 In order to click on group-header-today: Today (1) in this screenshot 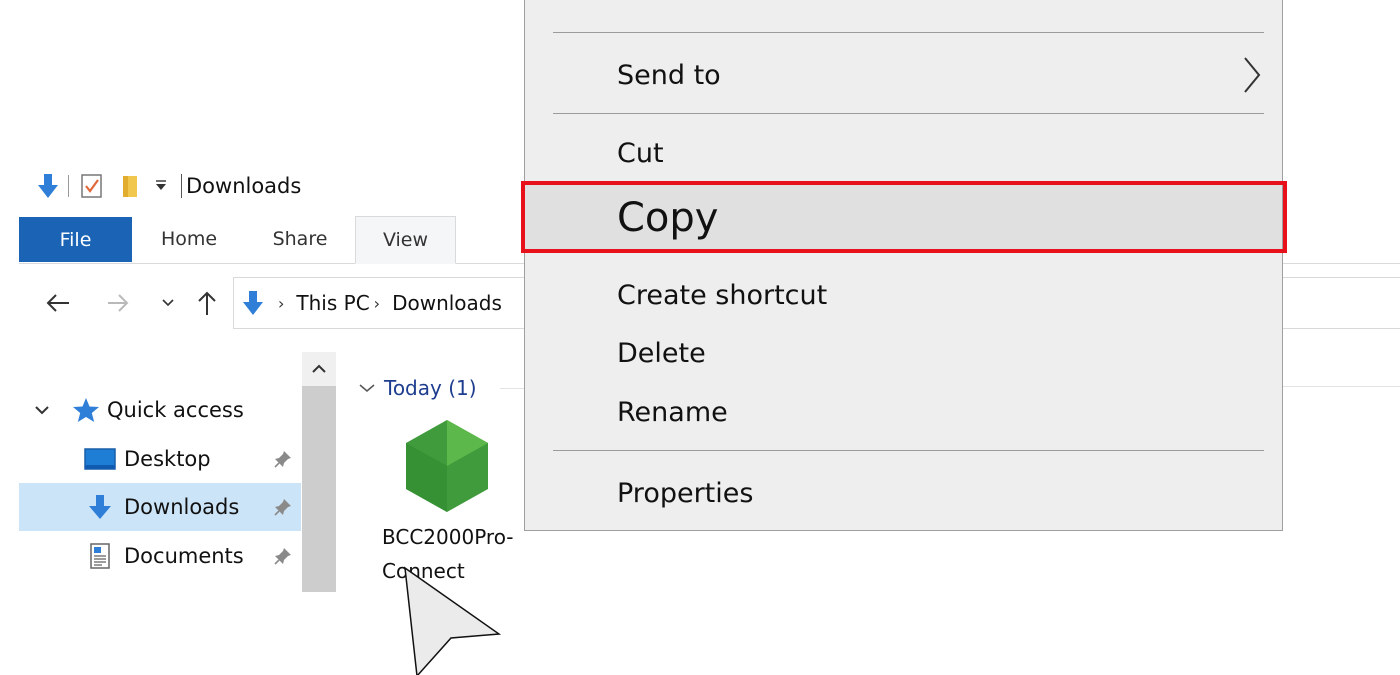, I will do `click(416, 388)`.